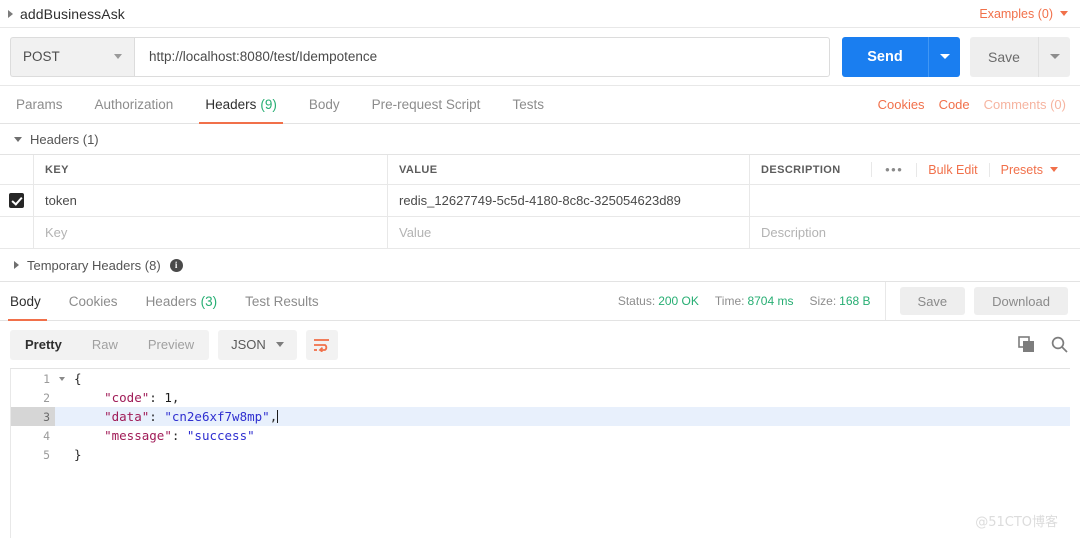  I want to click on response-meta: Status: 200 OK Time: 8704 ms Size: 168 B, so click(751, 301).